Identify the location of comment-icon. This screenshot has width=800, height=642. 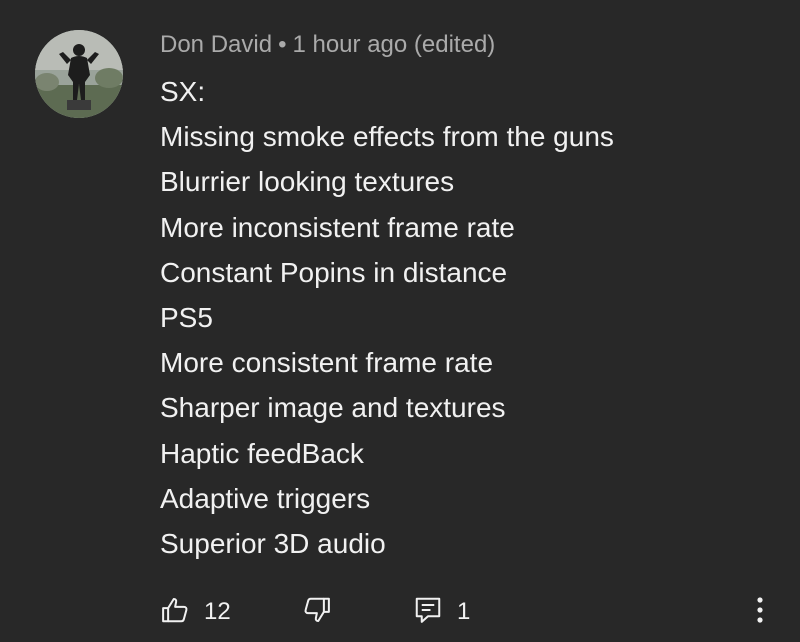
(428, 612).